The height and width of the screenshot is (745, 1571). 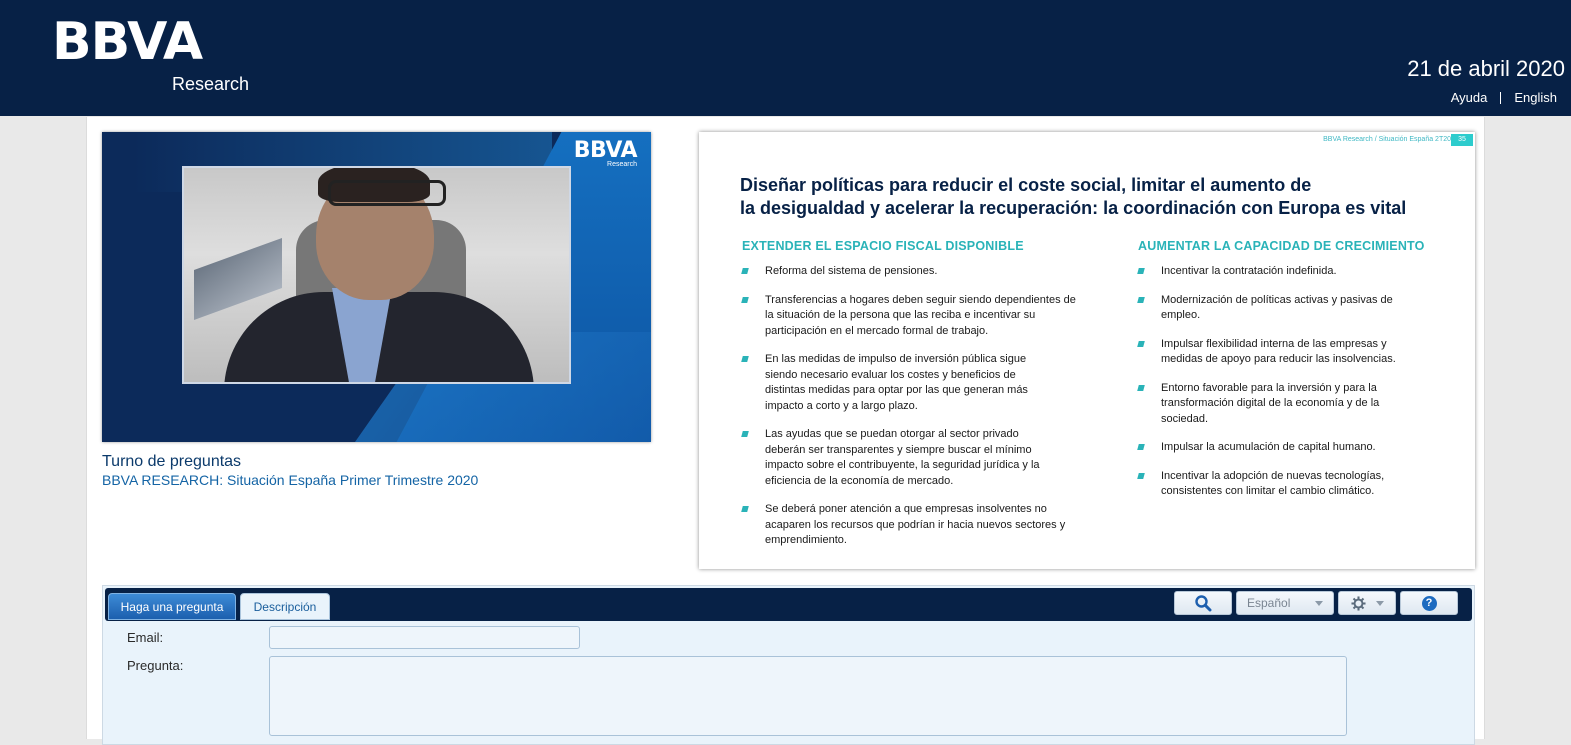 I want to click on video-logo: BBVA Research, so click(x=605, y=153).